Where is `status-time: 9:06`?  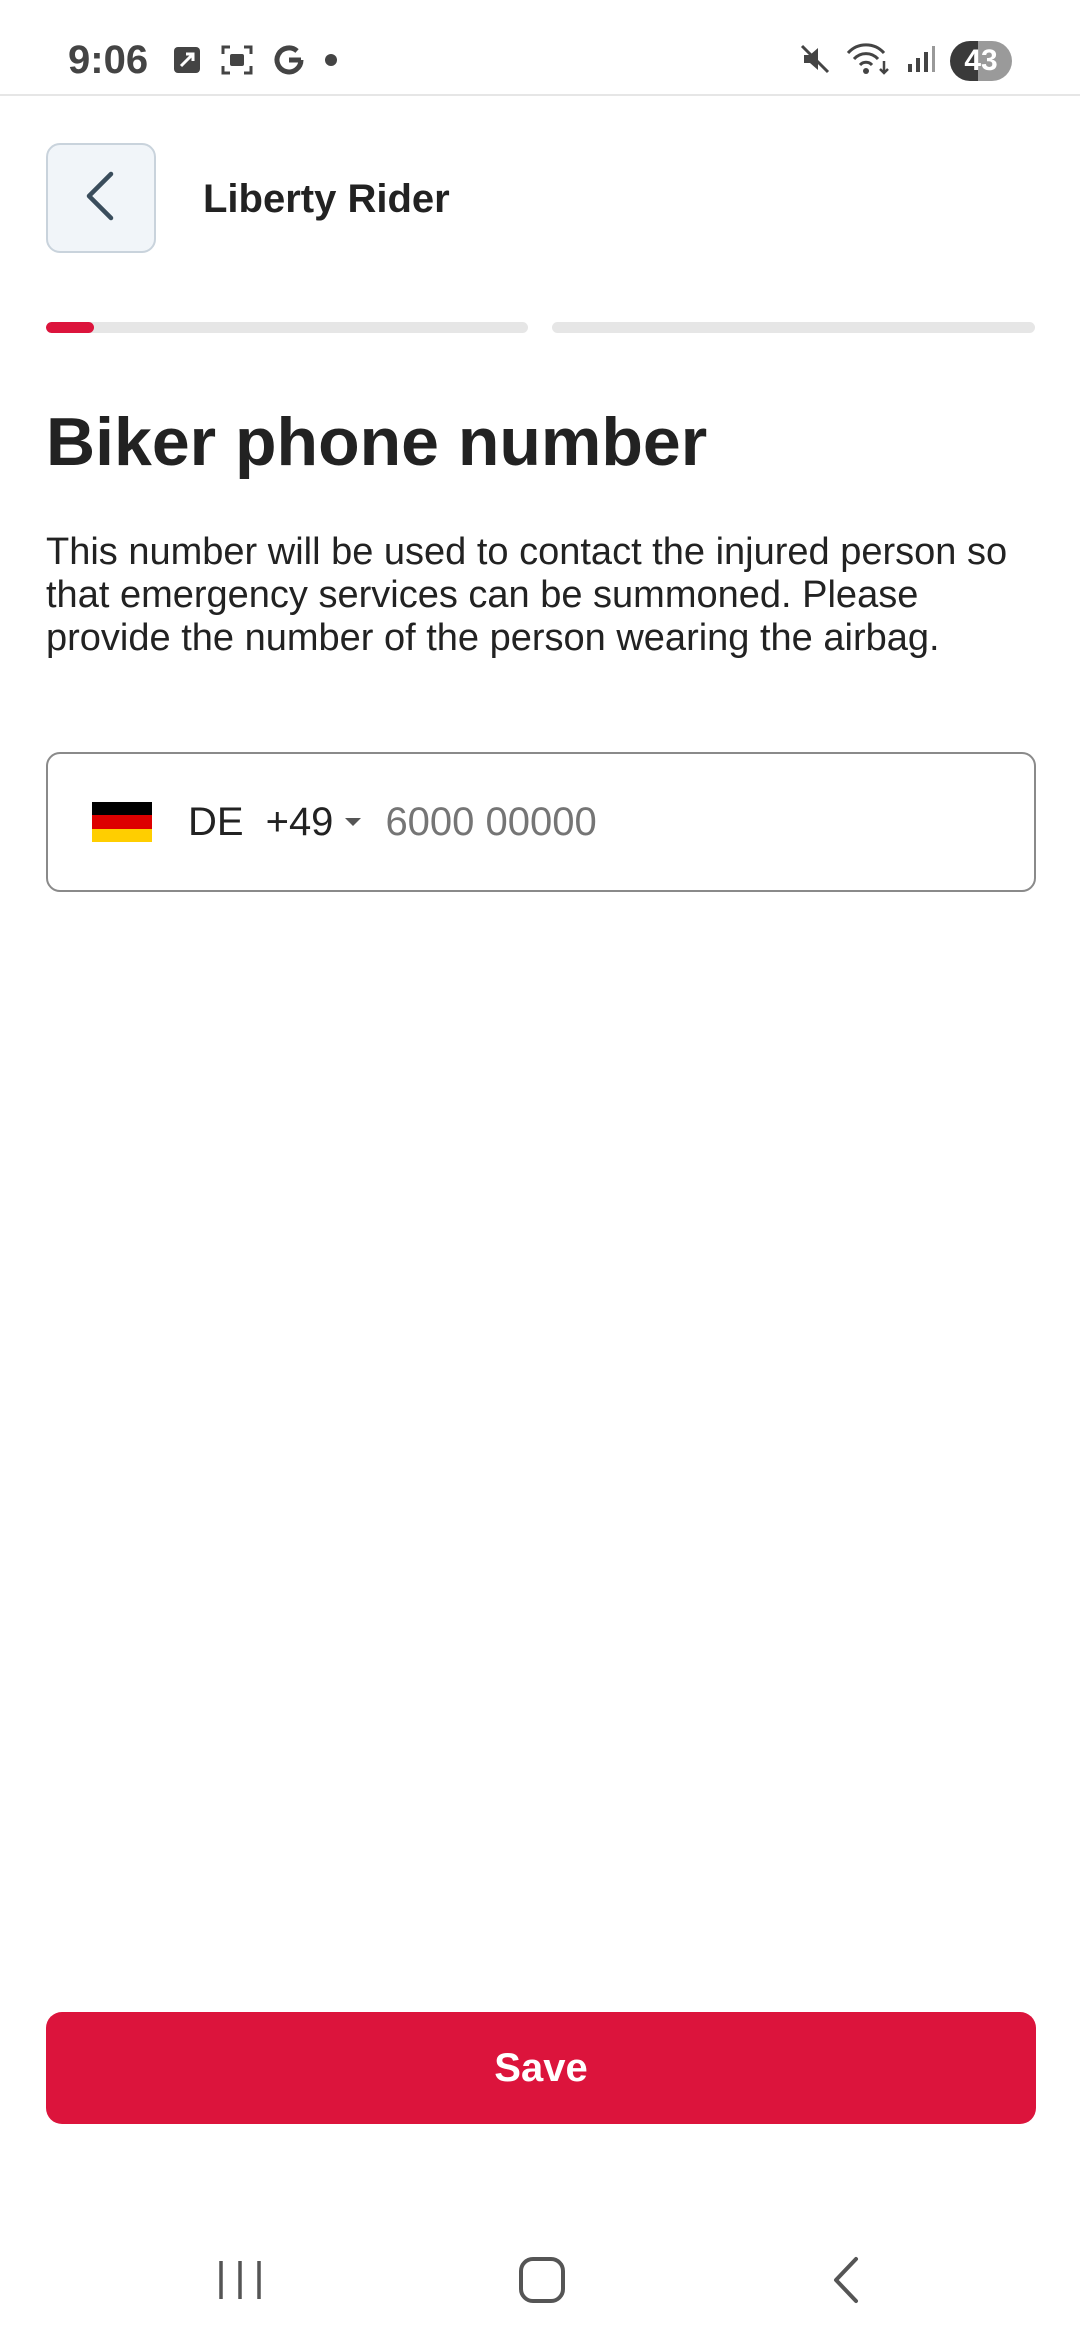 status-time: 9:06 is located at coordinates (108, 60).